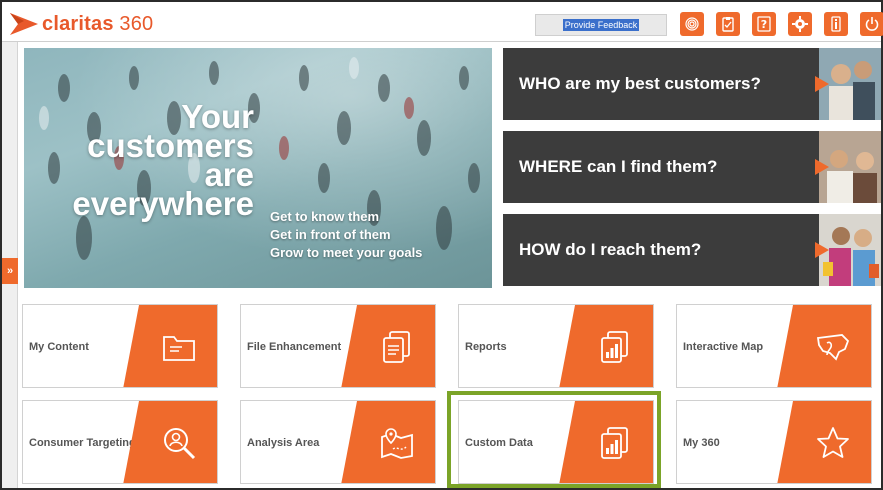 Image resolution: width=883 pixels, height=490 pixels. I want to click on map-pin-icon, so click(397, 443).